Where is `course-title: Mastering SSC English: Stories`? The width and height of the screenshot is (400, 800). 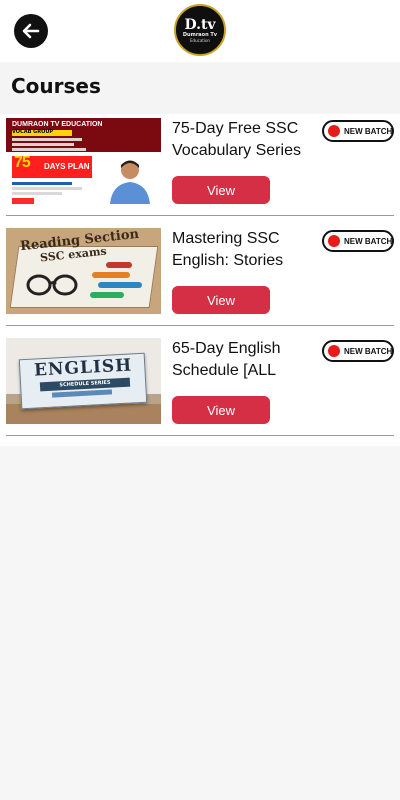 course-title: Mastering SSC English: Stories is located at coordinates (247, 250).